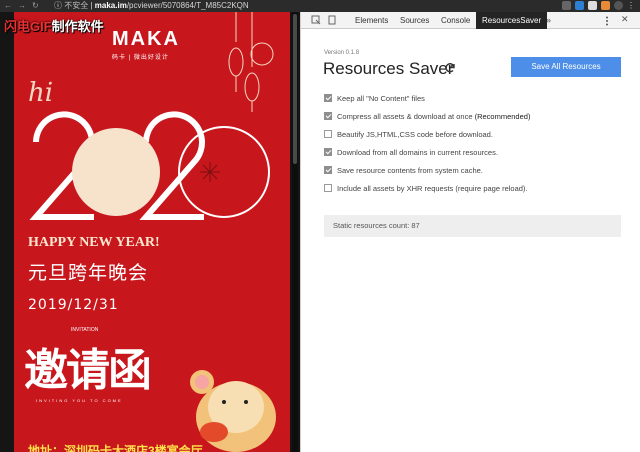 This screenshot has width=640, height=452. Describe the element at coordinates (332, 20) in the screenshot. I see `device-toolbar-icon` at that location.